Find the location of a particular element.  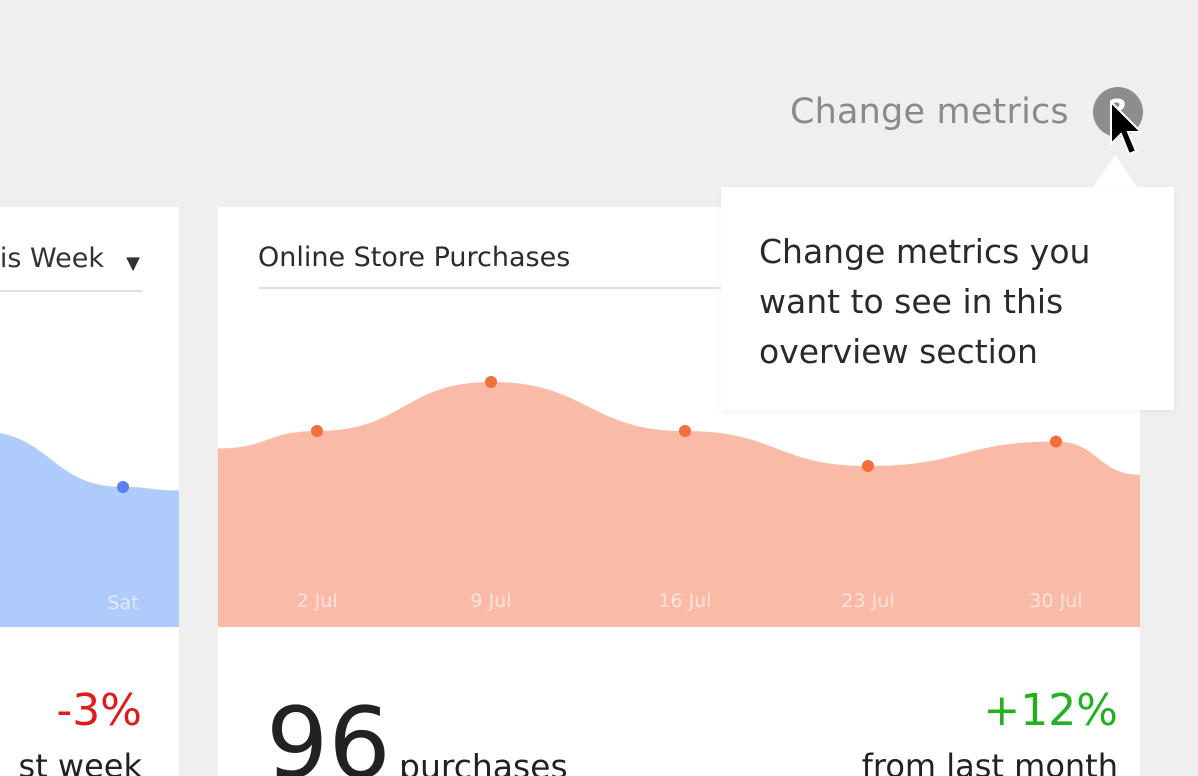

x-tick-label: 23 Jul is located at coordinates (867, 601).